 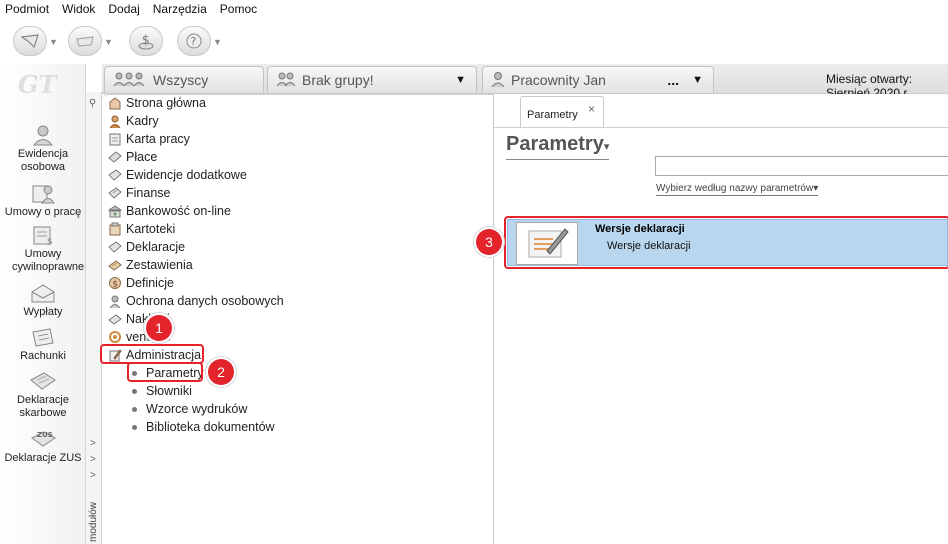 What do you see at coordinates (801, 166) in the screenshot?
I see `search-input` at bounding box center [801, 166].